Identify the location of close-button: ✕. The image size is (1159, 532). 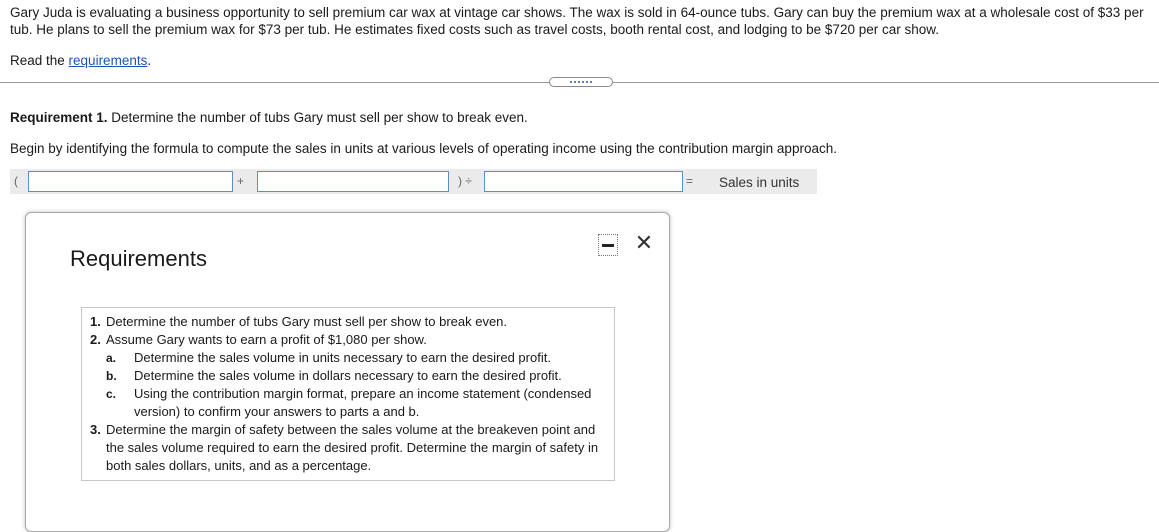
(644, 242).